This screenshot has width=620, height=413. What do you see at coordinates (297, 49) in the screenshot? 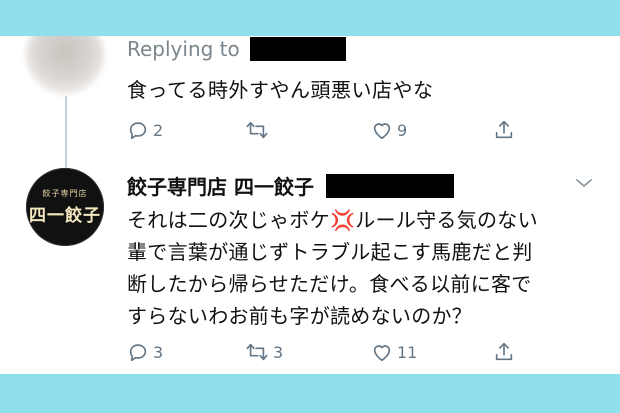
I see `redacted-username` at bounding box center [297, 49].